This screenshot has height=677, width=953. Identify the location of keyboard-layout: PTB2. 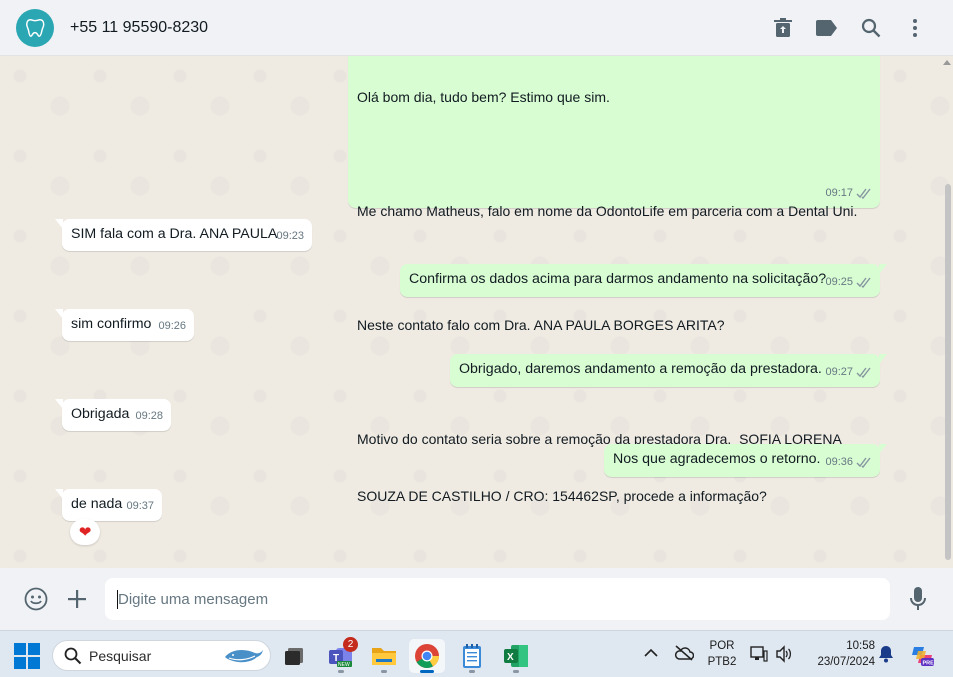
(722, 662).